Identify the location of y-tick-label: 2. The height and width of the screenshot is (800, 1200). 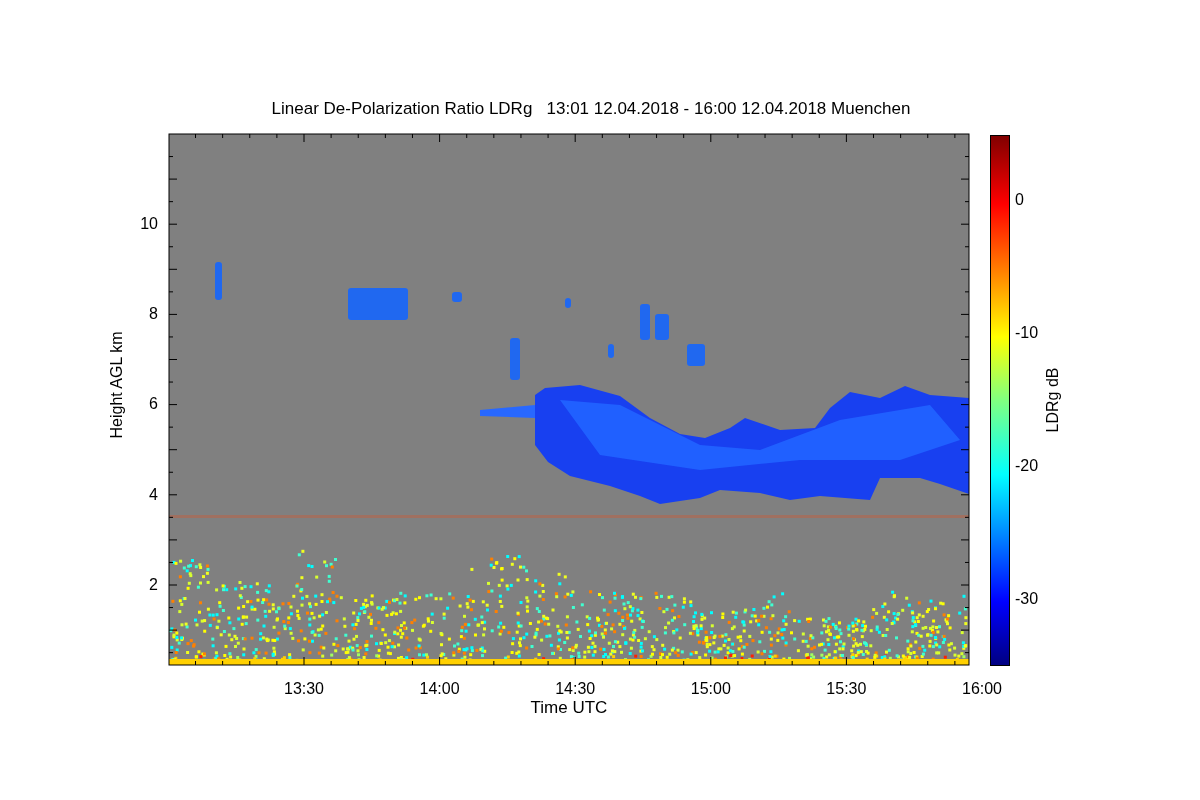
(153, 584).